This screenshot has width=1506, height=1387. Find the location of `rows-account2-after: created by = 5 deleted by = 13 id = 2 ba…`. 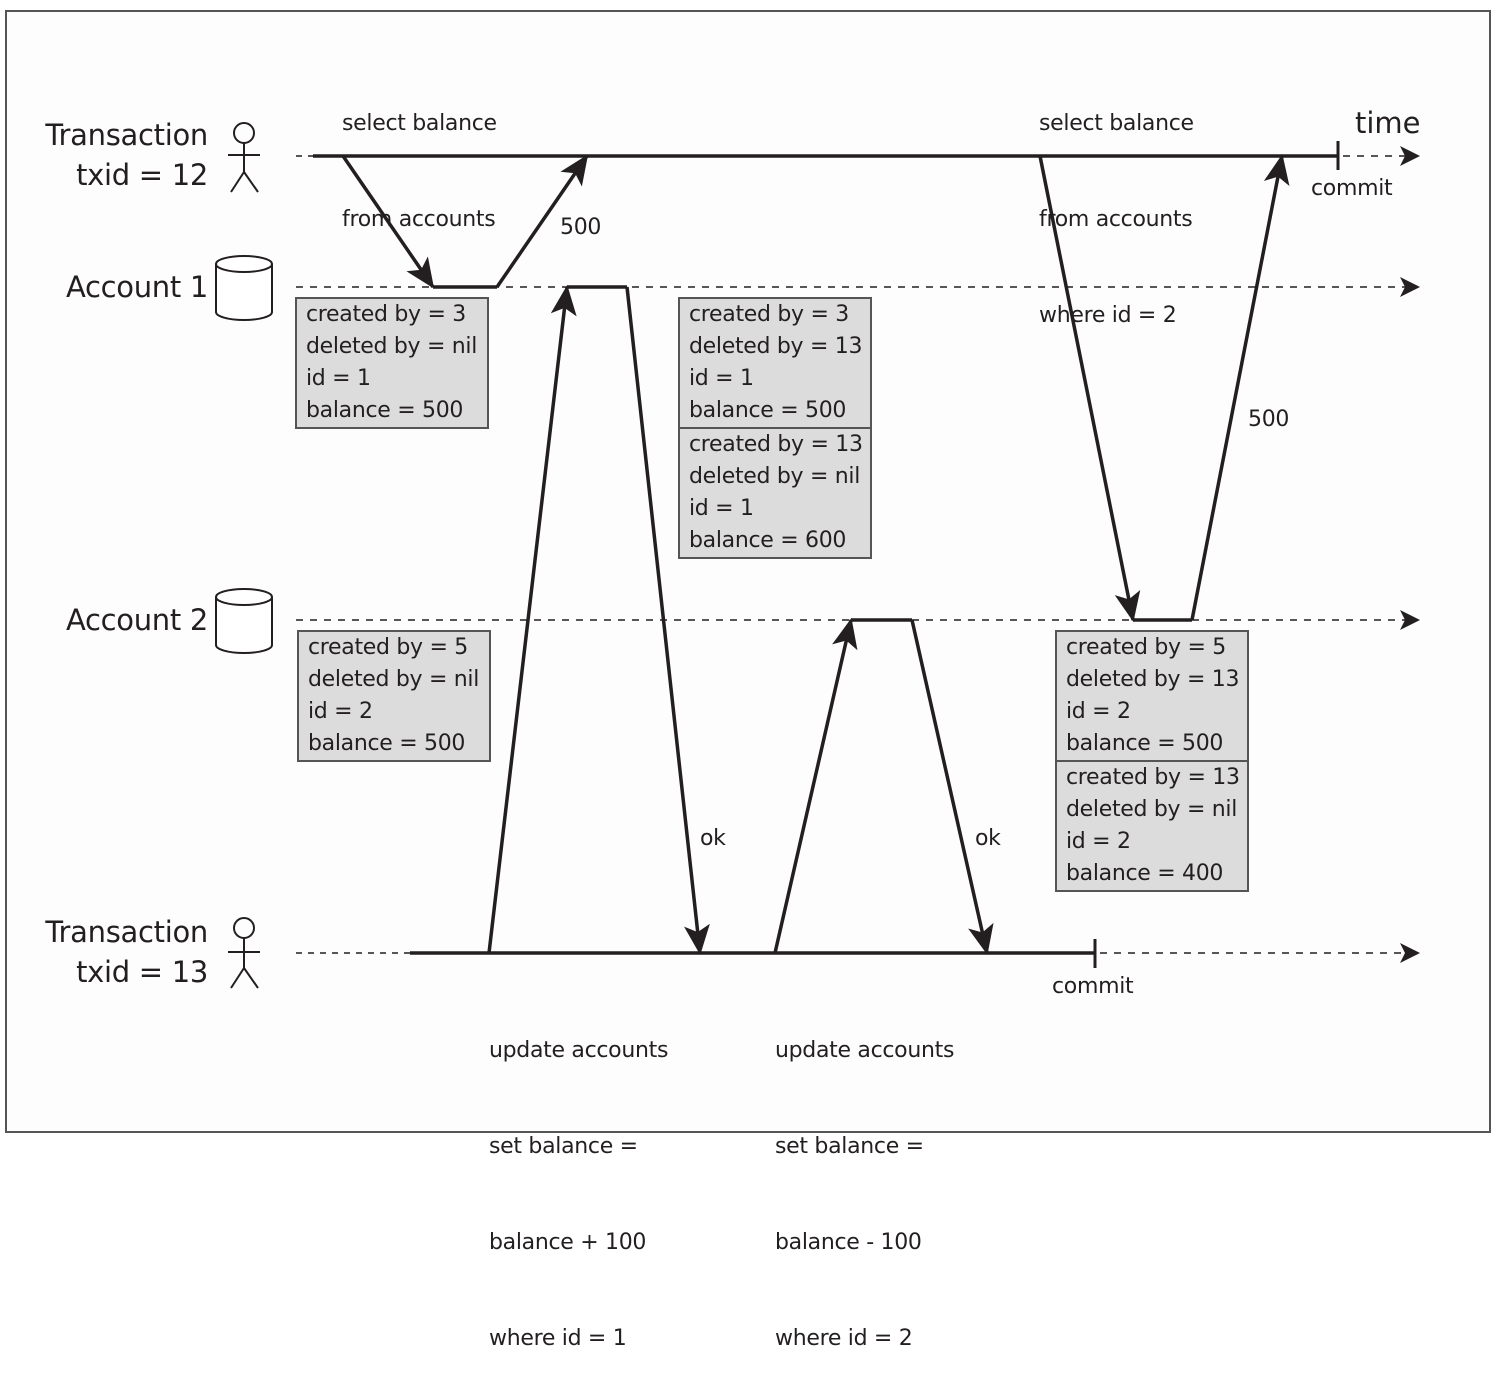

rows-account2-after: created by = 5 deleted by = 13 id = 2 ba… is located at coordinates (1152, 761).